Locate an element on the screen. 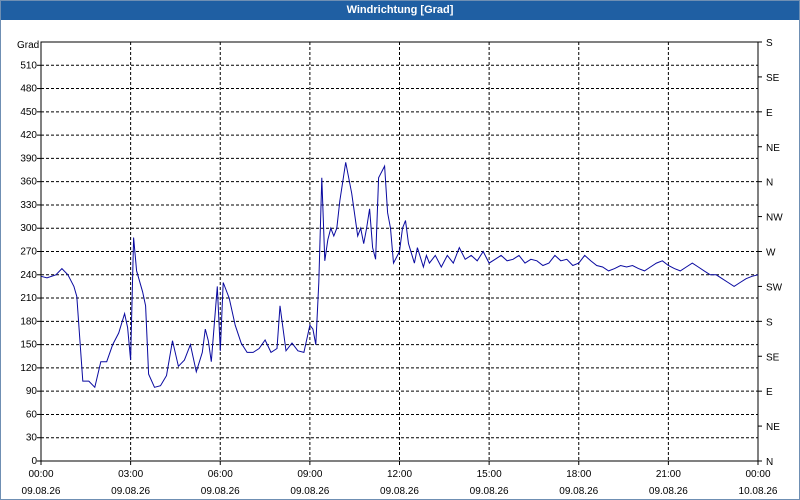 This screenshot has width=800, height=500. x-tick-time: 12:00 is located at coordinates (399, 474).